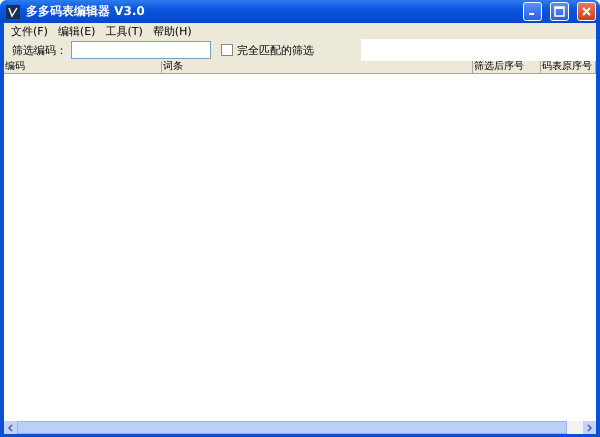 The image size is (600, 437). I want to click on column-header: 词条, so click(317, 67).